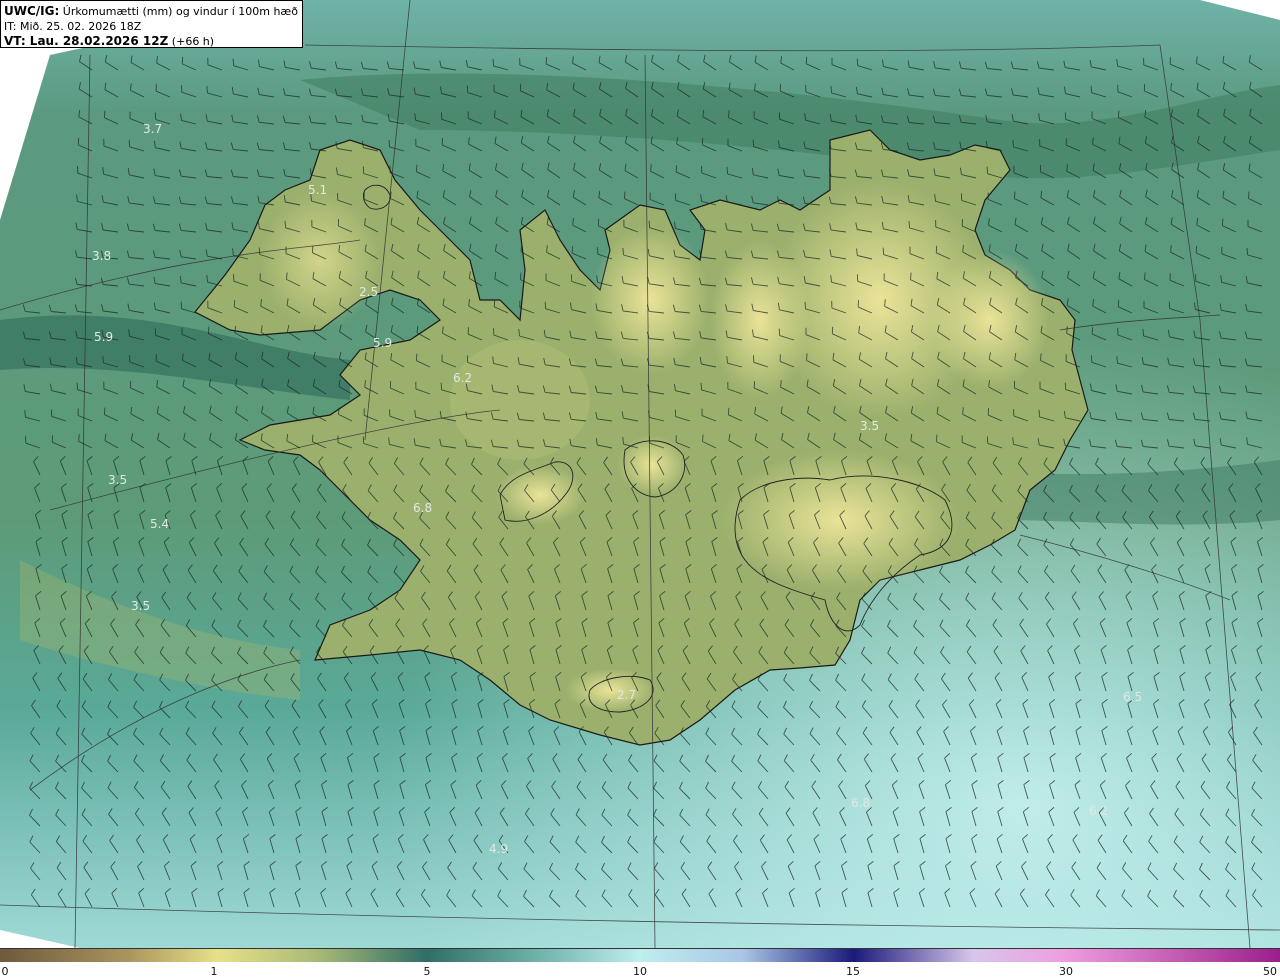 Image resolution: width=1280 pixels, height=979 pixels. Describe the element at coordinates (191, 41) in the screenshot. I see `lead-time: (+66 h)` at that location.